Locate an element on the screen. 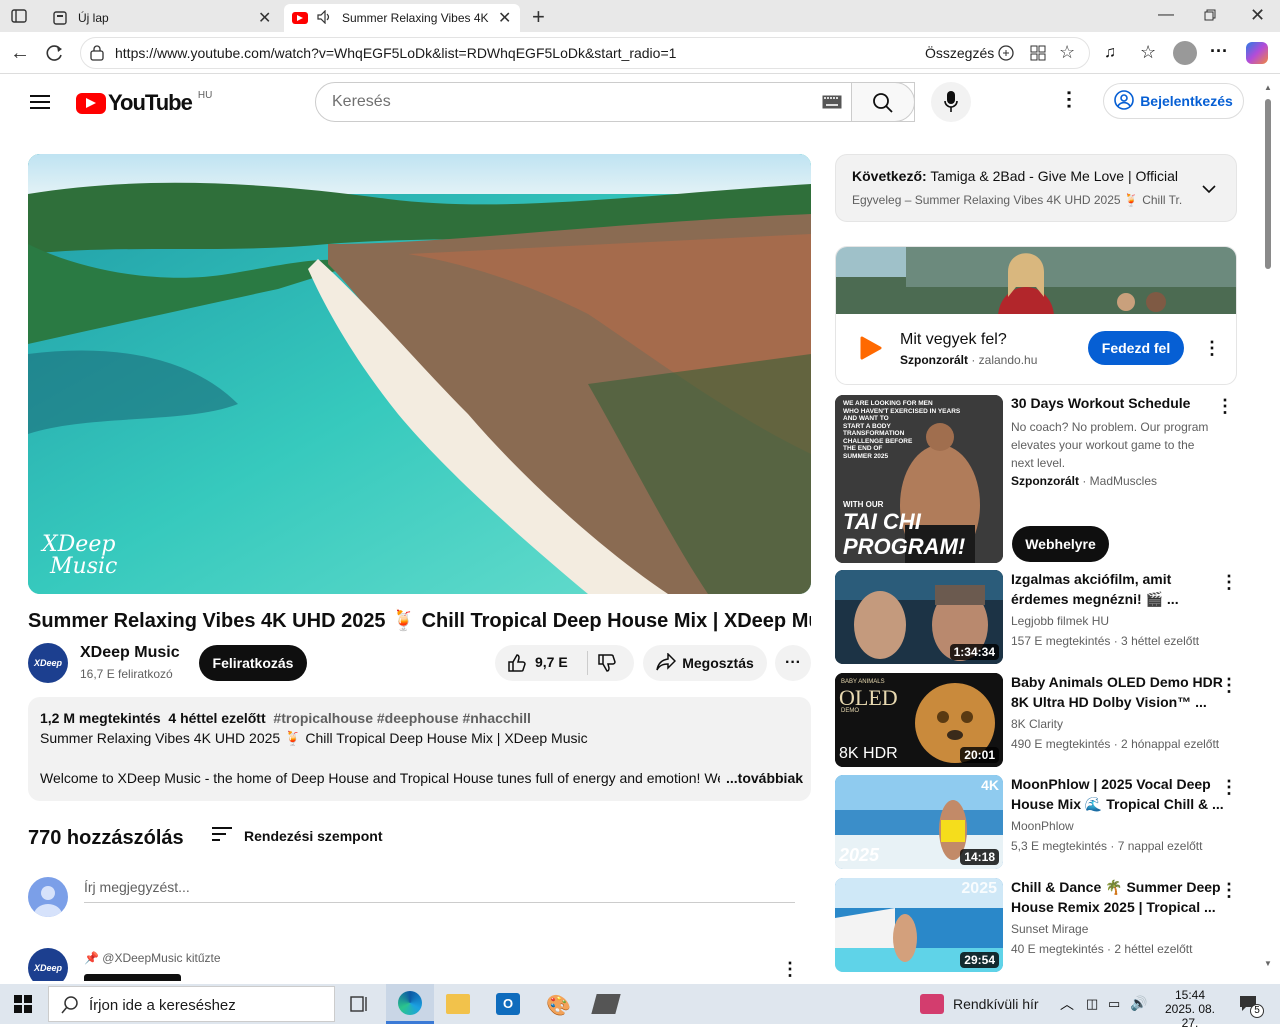 This screenshot has height=1030, width=1280. search-input: Keresés is located at coordinates (615, 102).